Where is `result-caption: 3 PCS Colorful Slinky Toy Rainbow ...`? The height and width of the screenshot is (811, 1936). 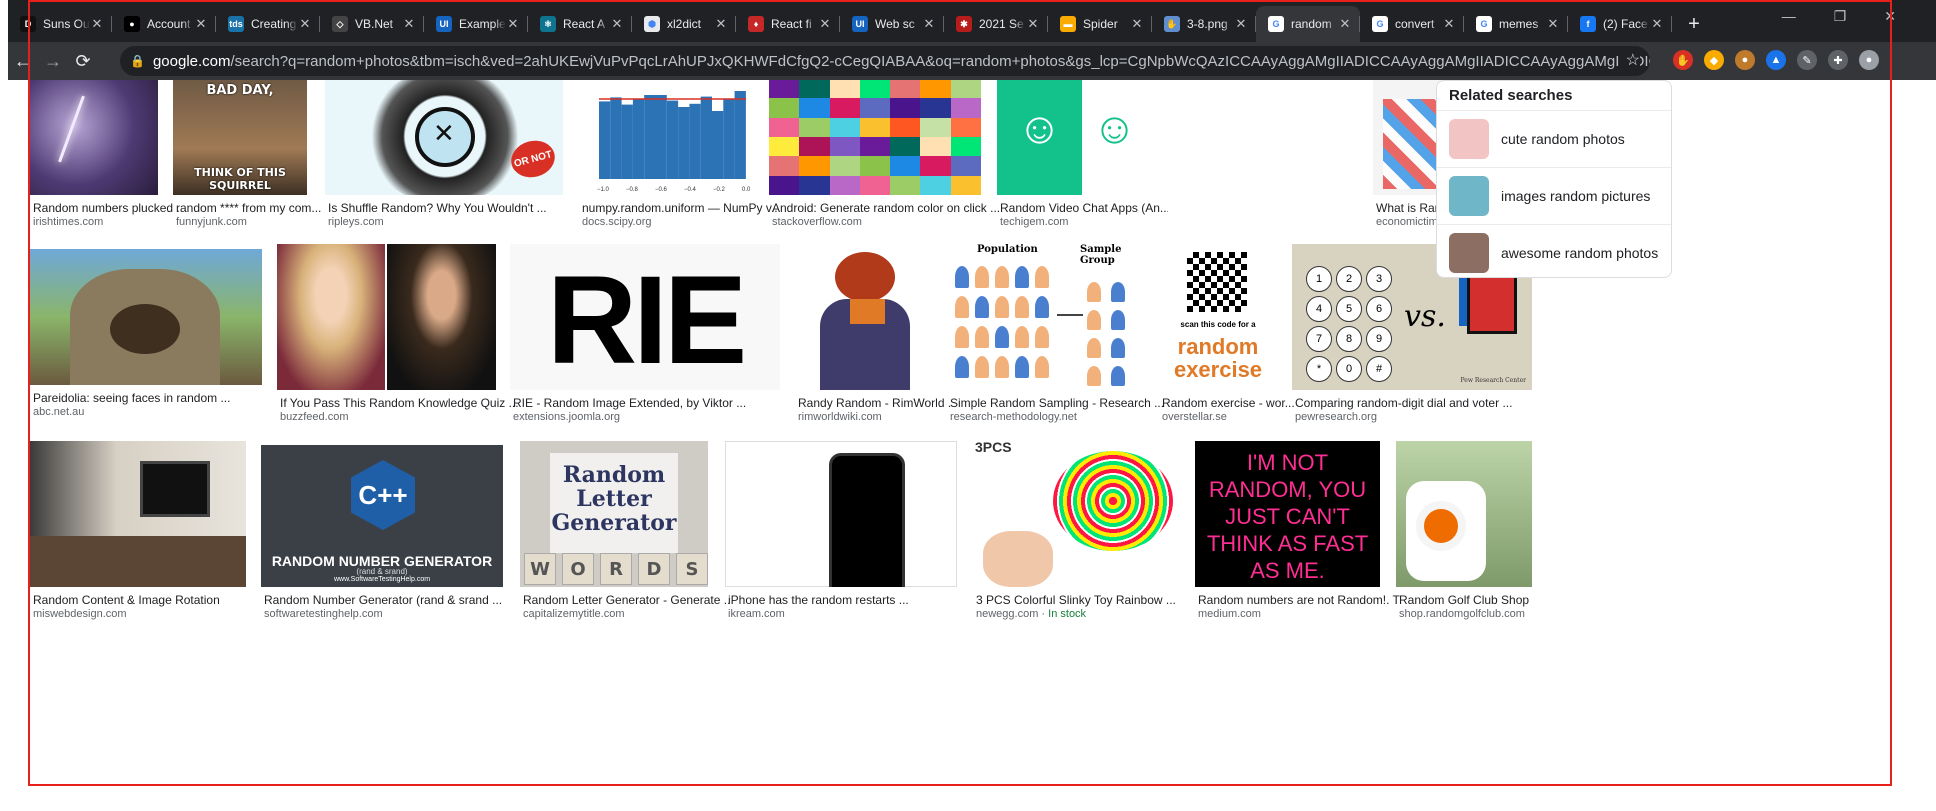 result-caption: 3 PCS Colorful Slinky Toy Rainbow ... is located at coordinates (1089, 600).